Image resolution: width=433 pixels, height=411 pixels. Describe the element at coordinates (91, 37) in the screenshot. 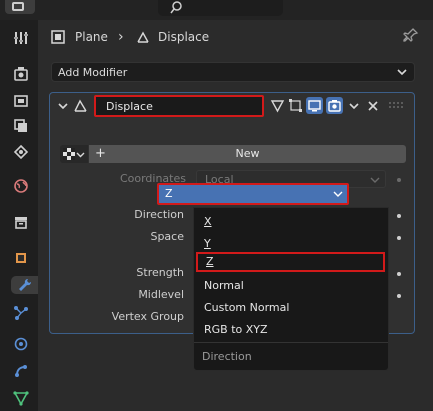

I see `breadcrumb-object-label: Plane` at that location.